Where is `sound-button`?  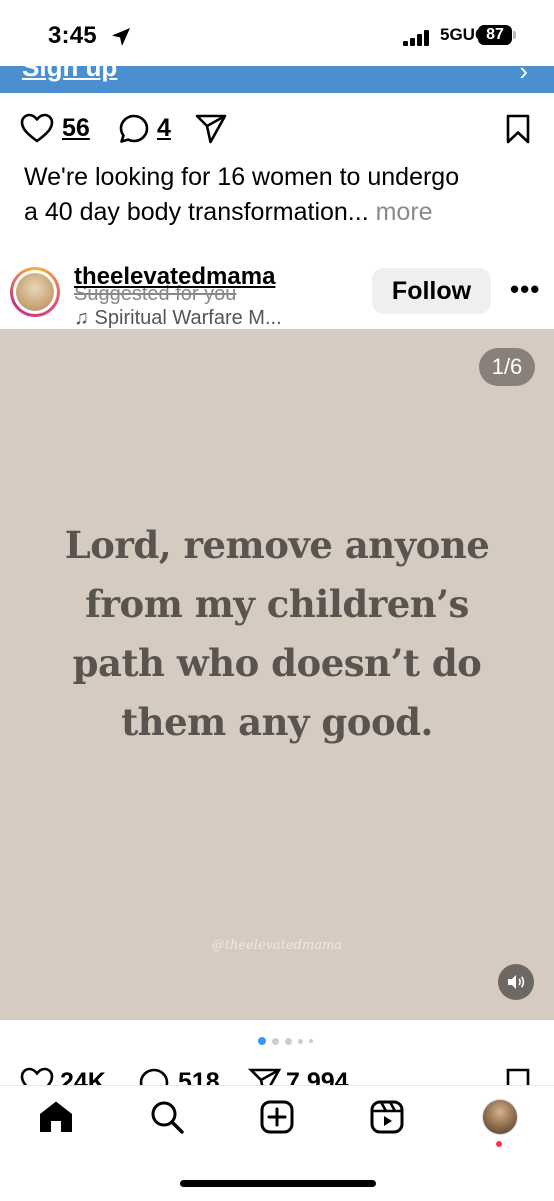
sound-button is located at coordinates (516, 982).